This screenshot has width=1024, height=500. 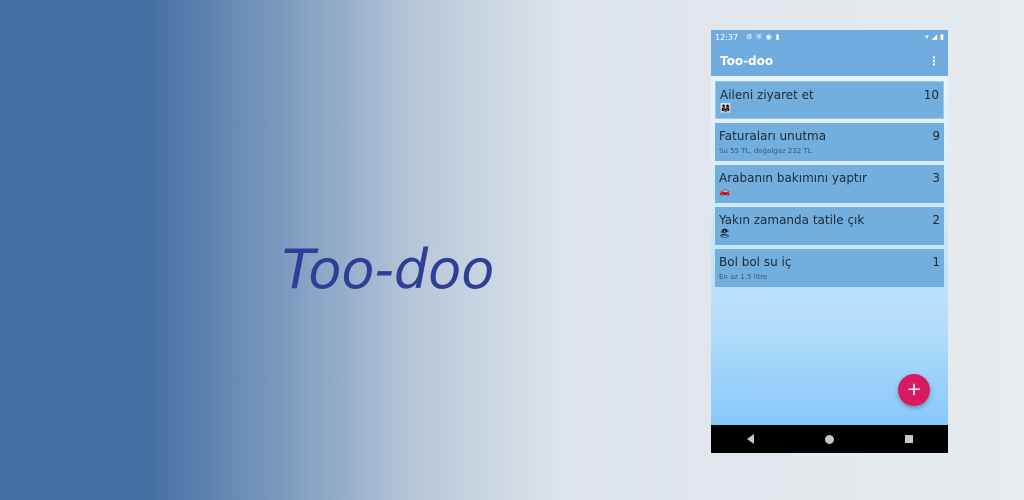 I want to click on navigation-bar, so click(x=829, y=439).